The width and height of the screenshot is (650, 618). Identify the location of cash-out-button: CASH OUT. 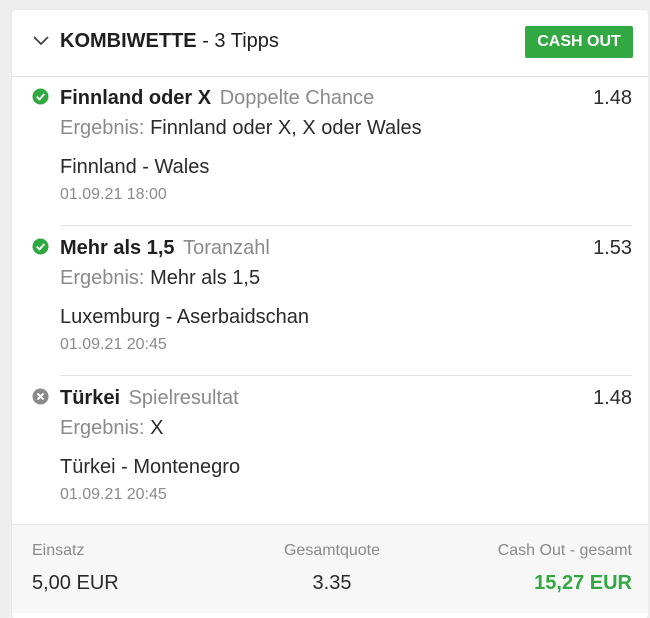
(579, 42).